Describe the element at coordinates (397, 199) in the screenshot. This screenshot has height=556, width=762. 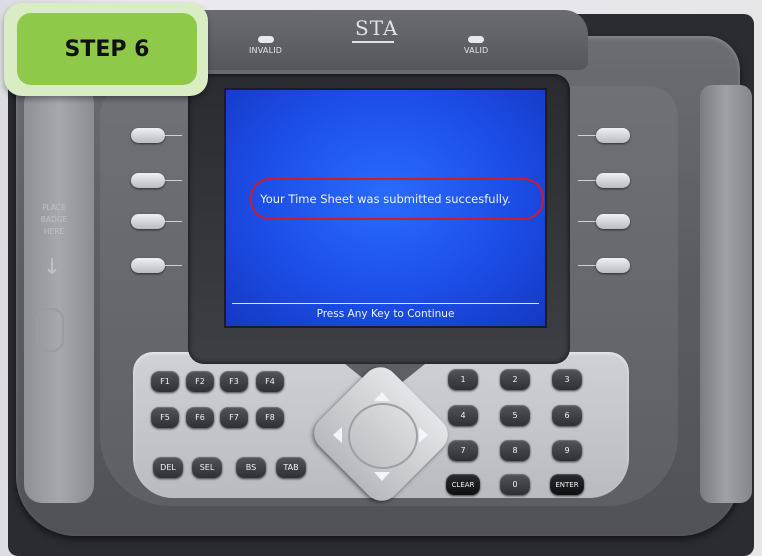
I see `message-highlight-circle` at that location.